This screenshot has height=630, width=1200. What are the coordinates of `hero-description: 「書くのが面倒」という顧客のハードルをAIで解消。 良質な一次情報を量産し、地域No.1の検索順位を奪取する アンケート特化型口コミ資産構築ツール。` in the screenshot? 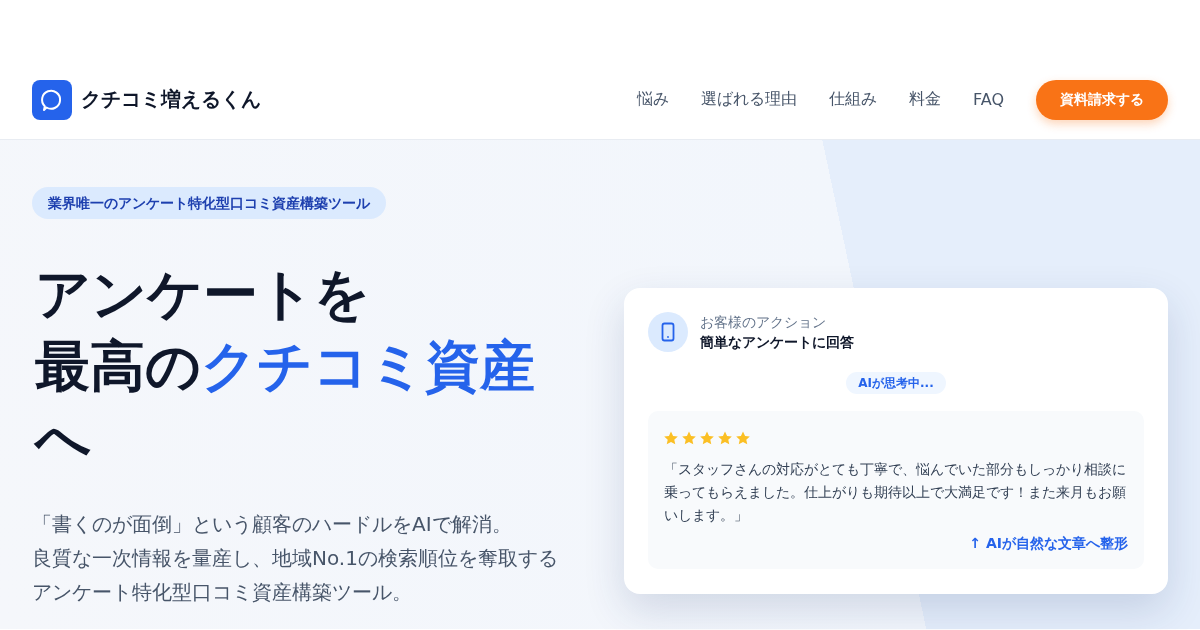 It's located at (295, 558).